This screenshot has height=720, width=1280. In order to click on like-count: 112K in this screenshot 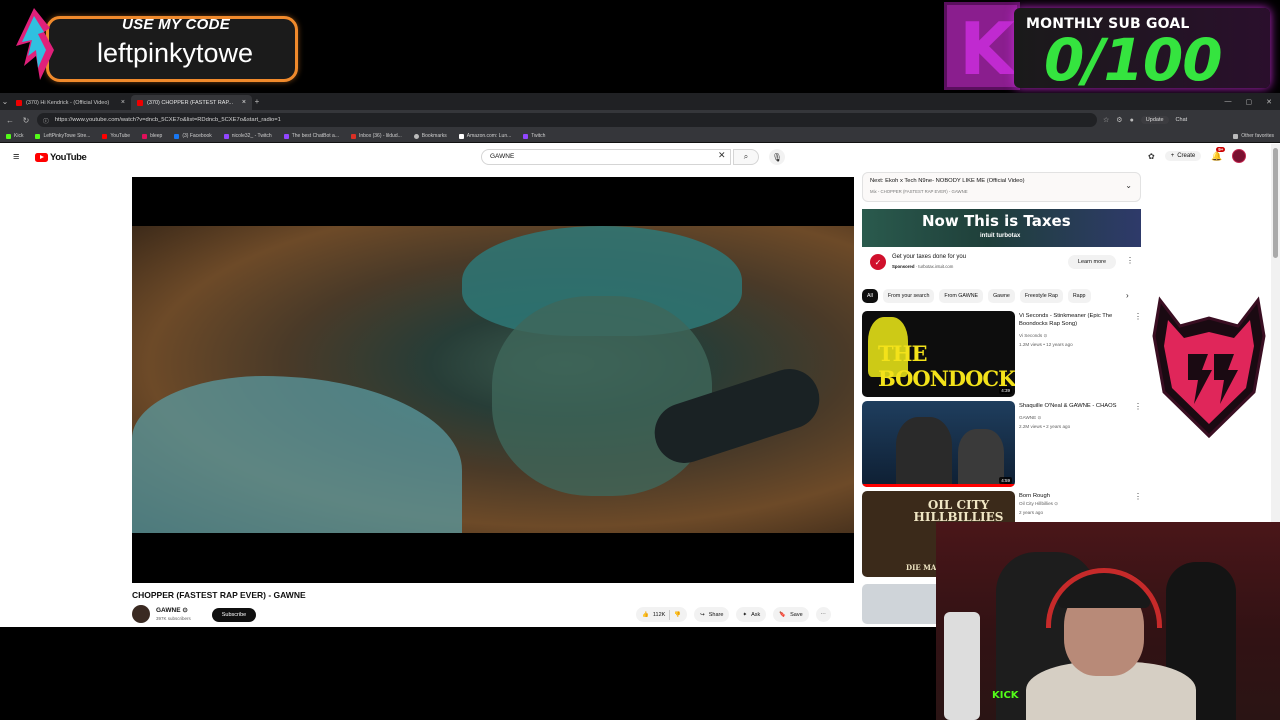, I will do `click(659, 615)`.